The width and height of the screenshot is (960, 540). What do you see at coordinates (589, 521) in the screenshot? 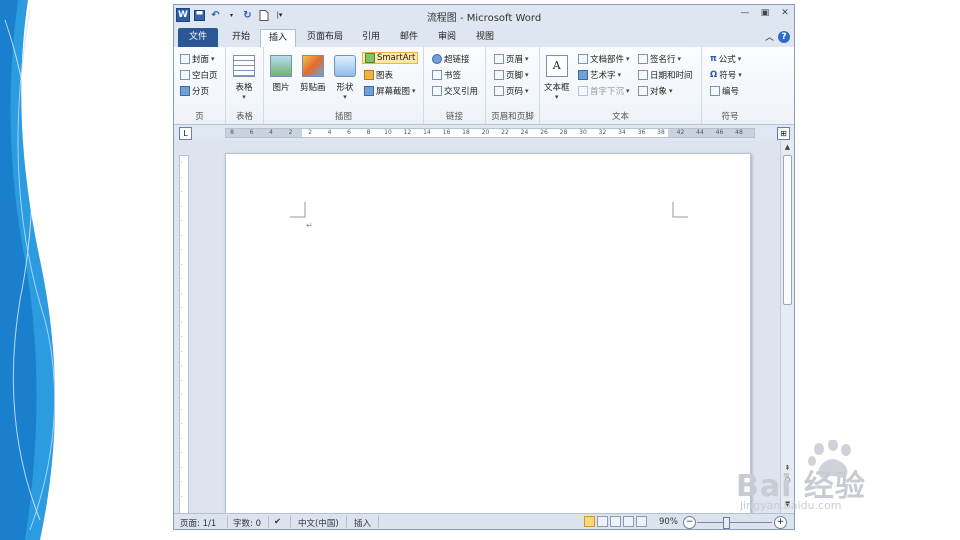
I see `print-layout-view-icon` at bounding box center [589, 521].